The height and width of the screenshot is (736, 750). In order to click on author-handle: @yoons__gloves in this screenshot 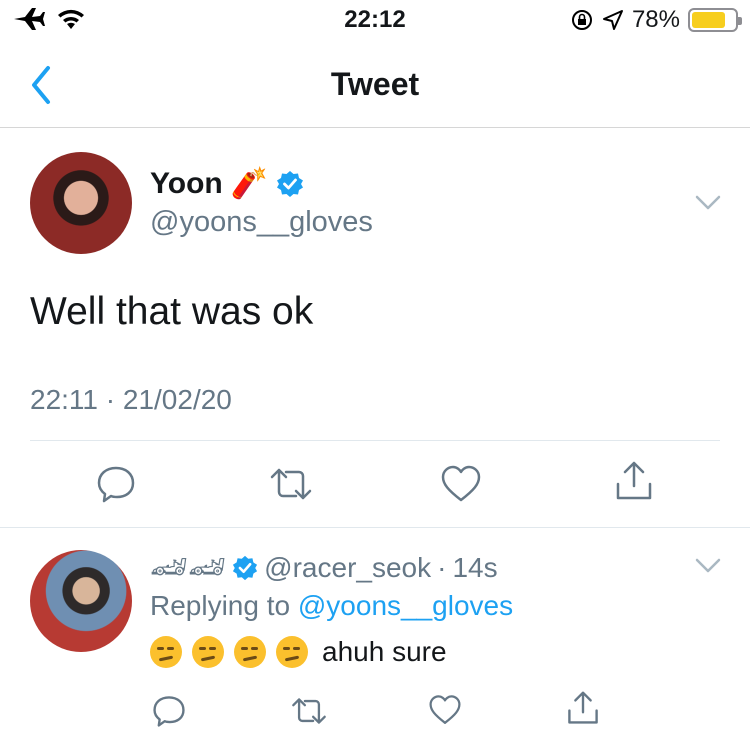, I will do `click(261, 222)`.